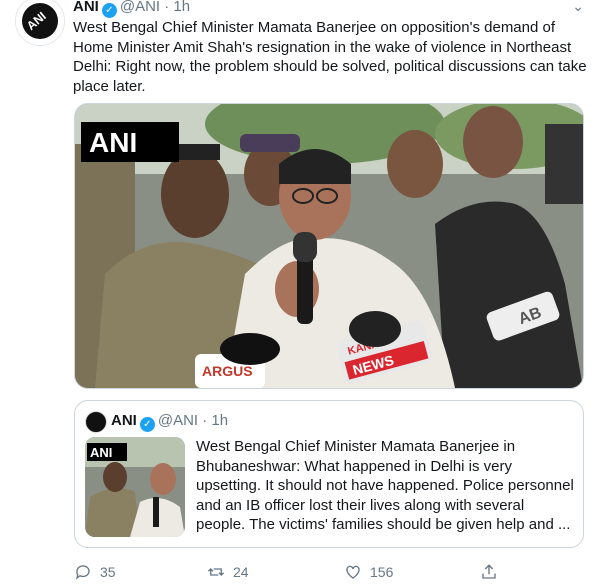 The height and width of the screenshot is (588, 606). I want to click on avatar-logo-text: ANI, so click(36, 21).